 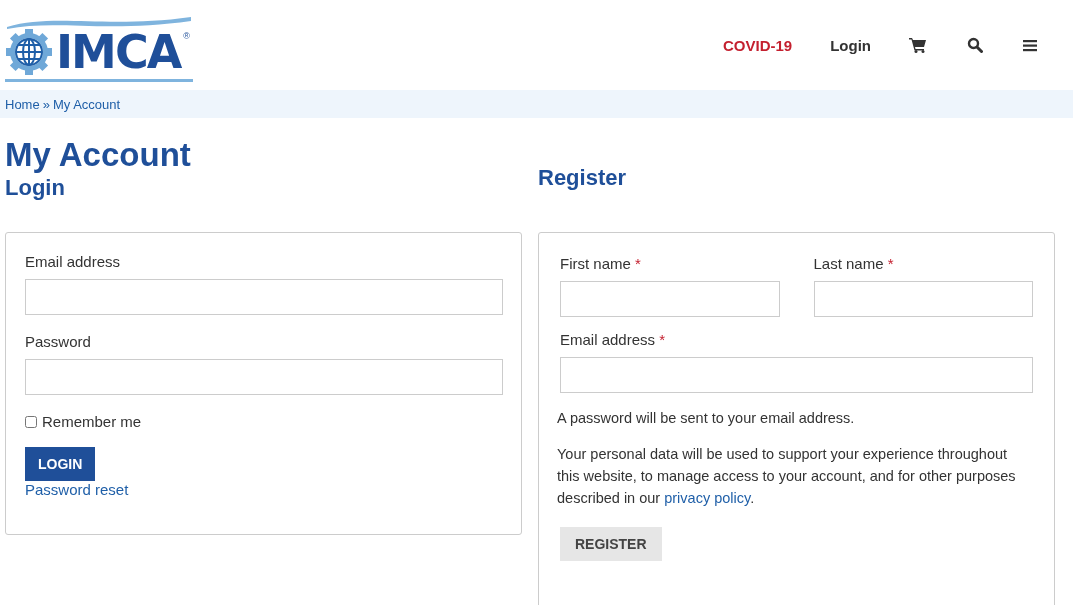 What do you see at coordinates (35, 188) in the screenshot?
I see `section-heading: Login` at bounding box center [35, 188].